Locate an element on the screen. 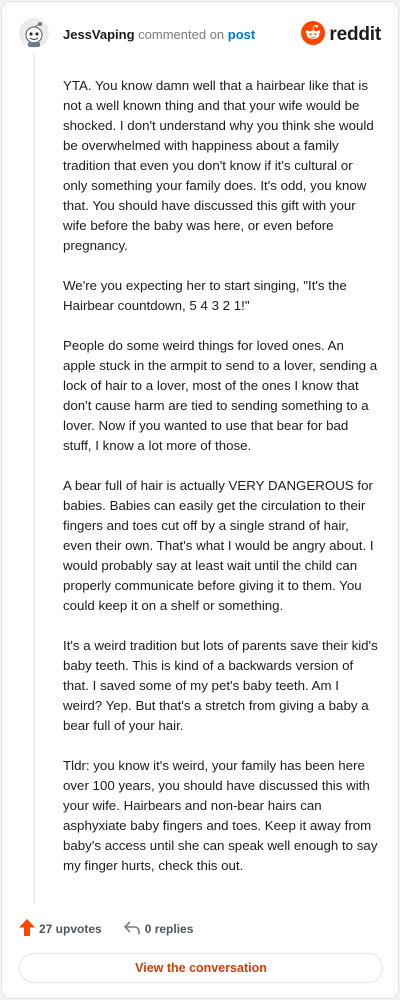 This screenshot has height=1000, width=400. reddit-brand: reddit is located at coordinates (341, 35).